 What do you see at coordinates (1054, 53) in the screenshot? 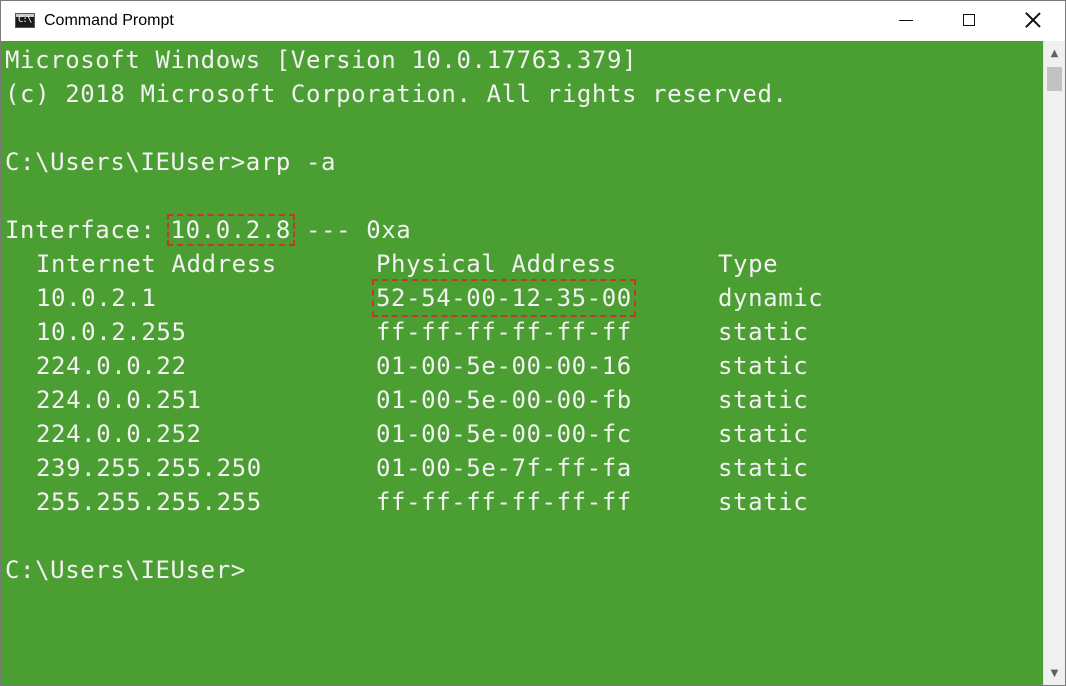
I see `scroll-up-arrow-icon: ▲` at bounding box center [1054, 53].